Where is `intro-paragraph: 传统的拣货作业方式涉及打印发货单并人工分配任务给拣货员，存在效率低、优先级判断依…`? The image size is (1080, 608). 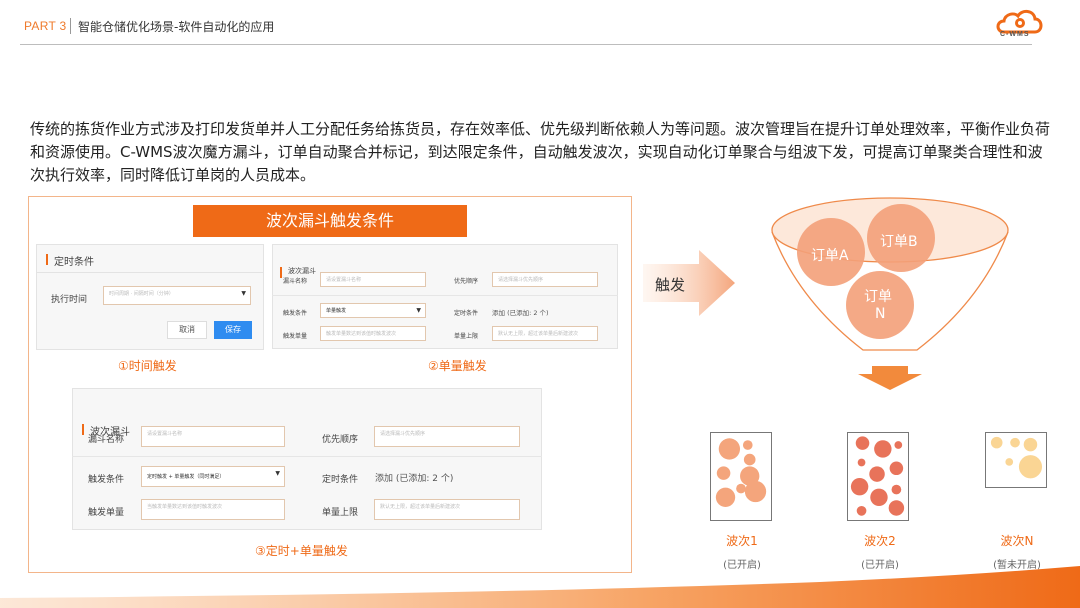
intro-paragraph: 传统的拣货作业方式涉及打印发货单并人工分配任务给拣货员，存在效率低、优先级判断依… is located at coordinates (540, 152).